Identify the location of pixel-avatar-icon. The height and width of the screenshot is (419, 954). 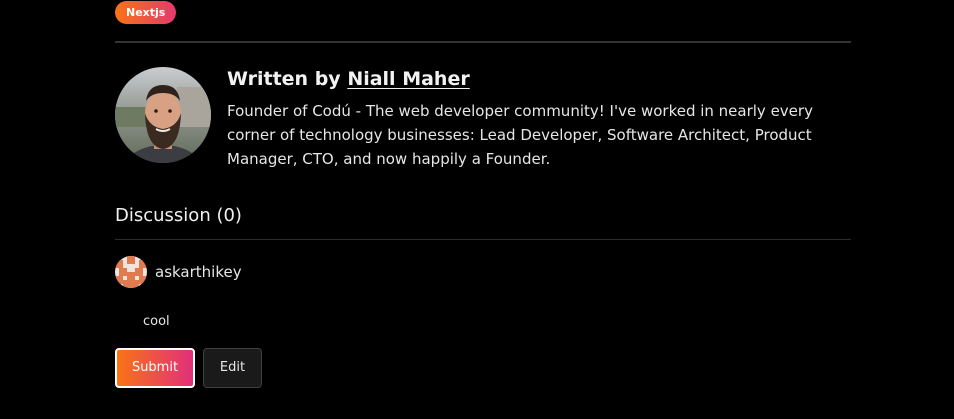
(131, 272).